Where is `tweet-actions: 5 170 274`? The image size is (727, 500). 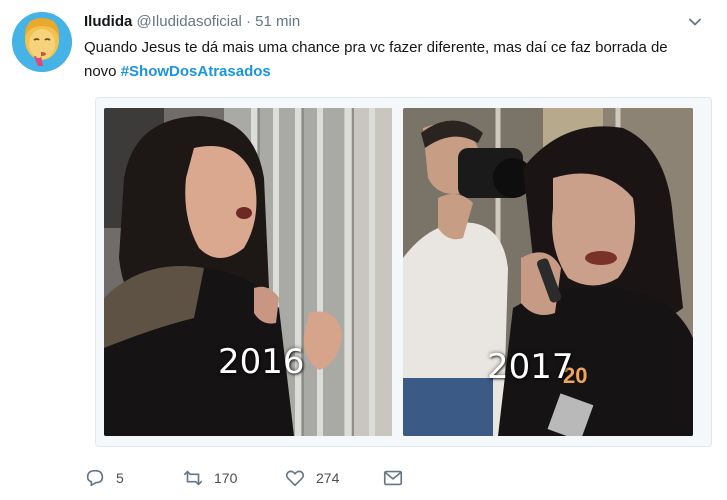
tweet-actions: 5 170 274 is located at coordinates (284, 478).